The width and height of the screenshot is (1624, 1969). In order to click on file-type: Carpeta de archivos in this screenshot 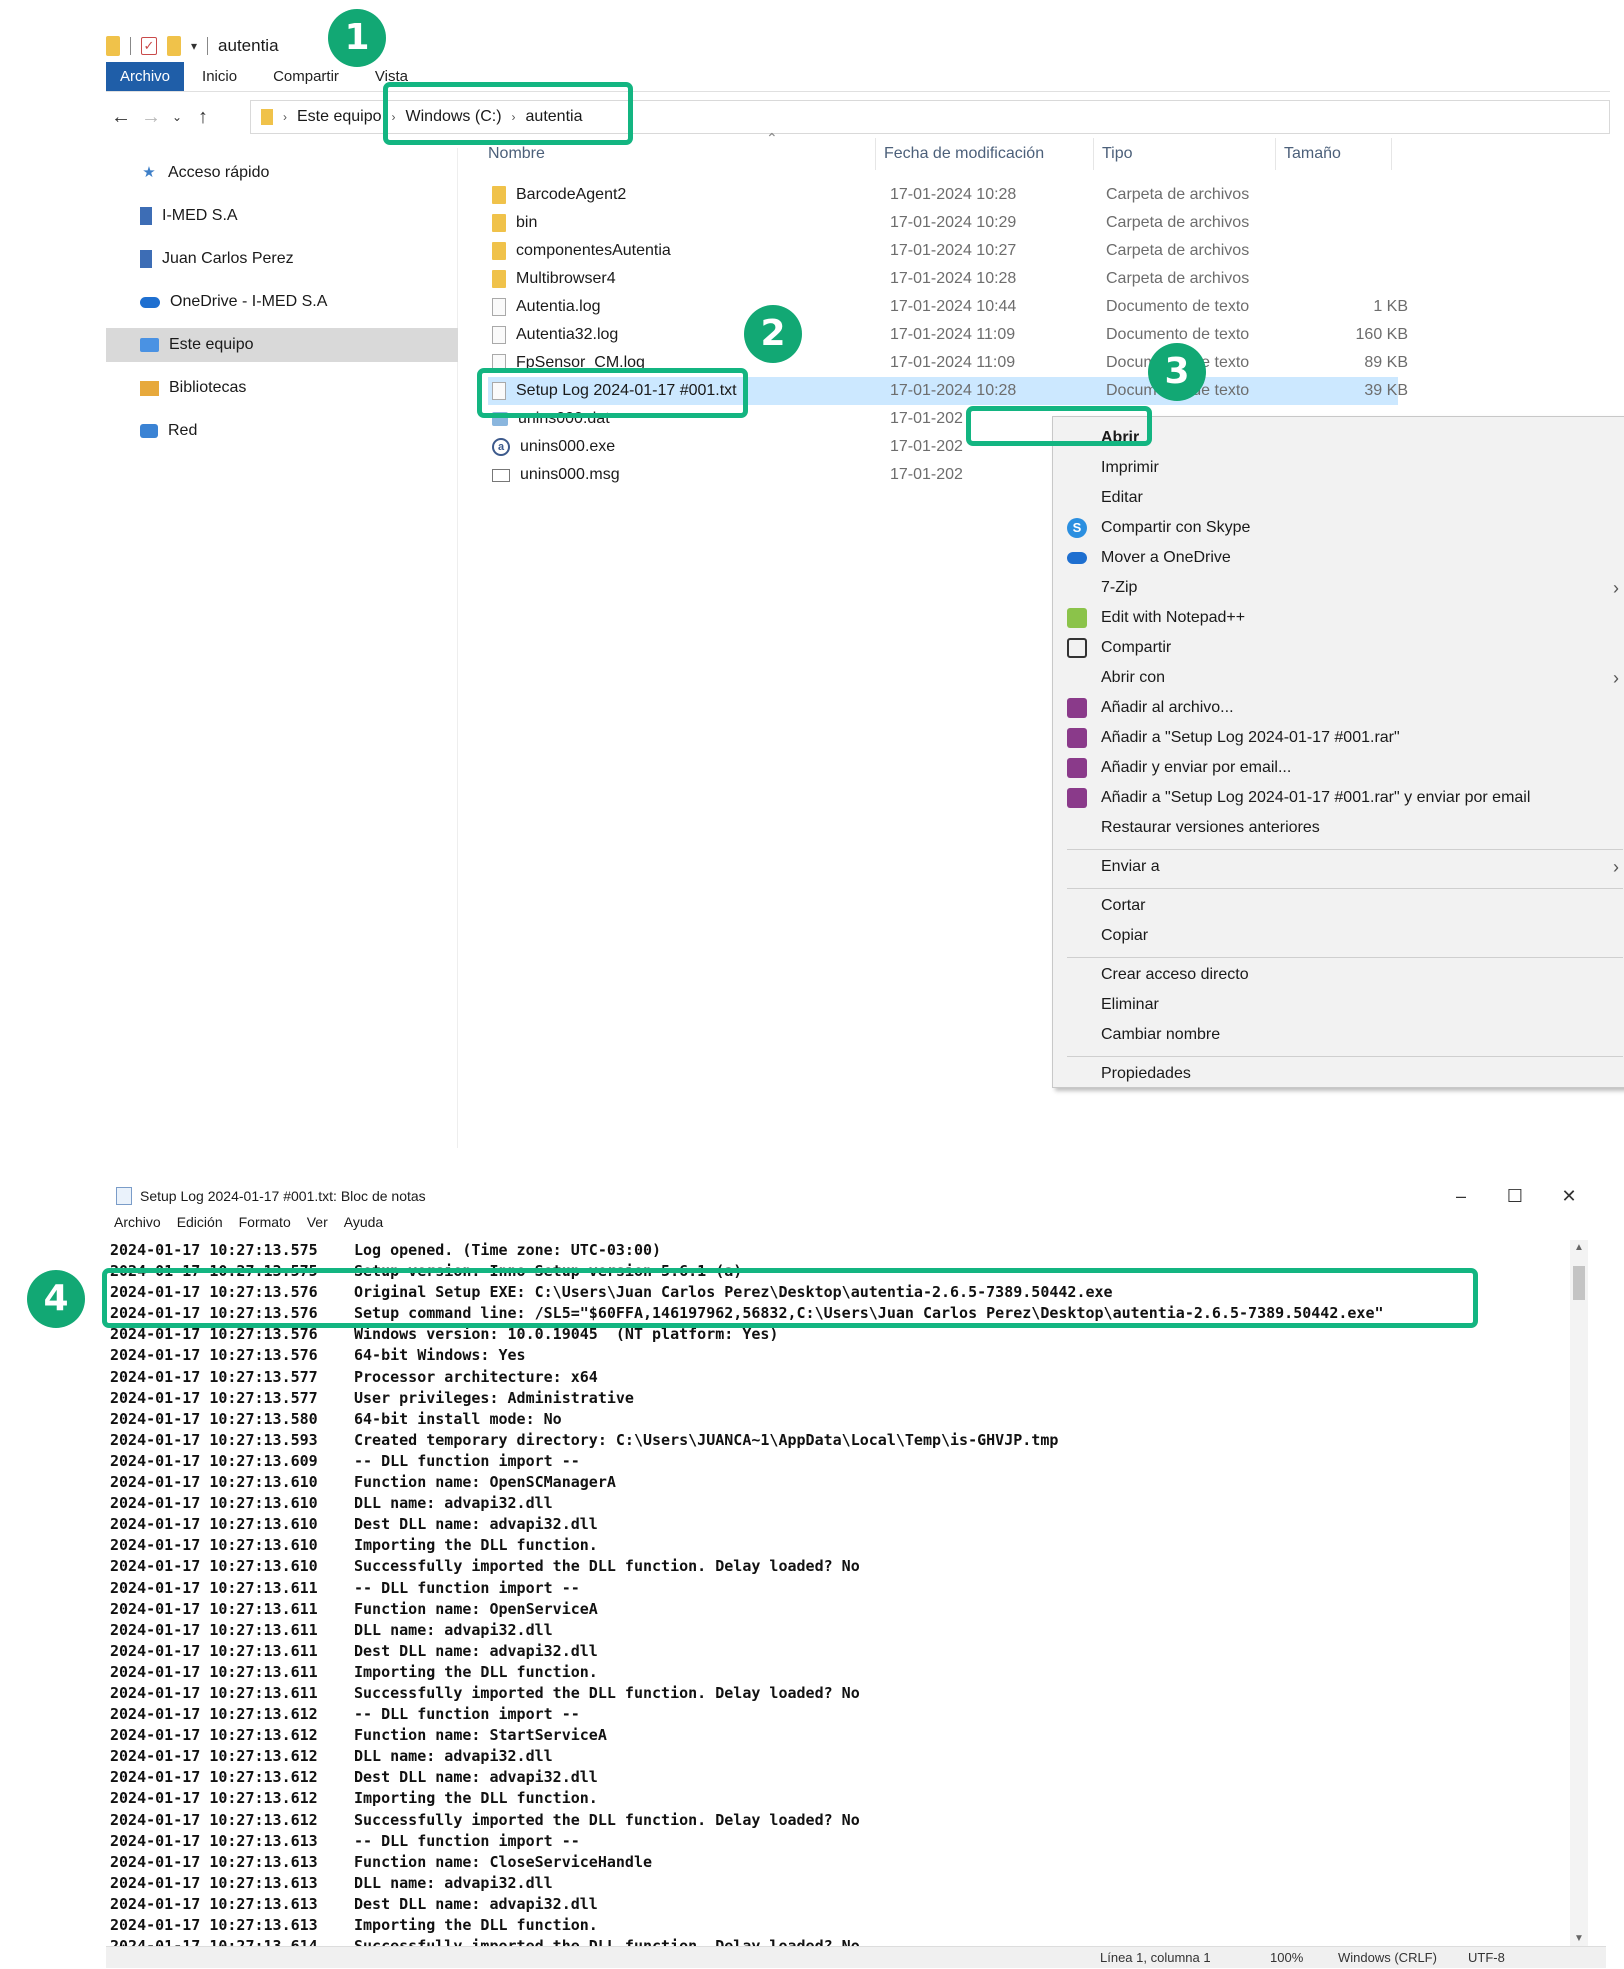, I will do `click(1178, 194)`.